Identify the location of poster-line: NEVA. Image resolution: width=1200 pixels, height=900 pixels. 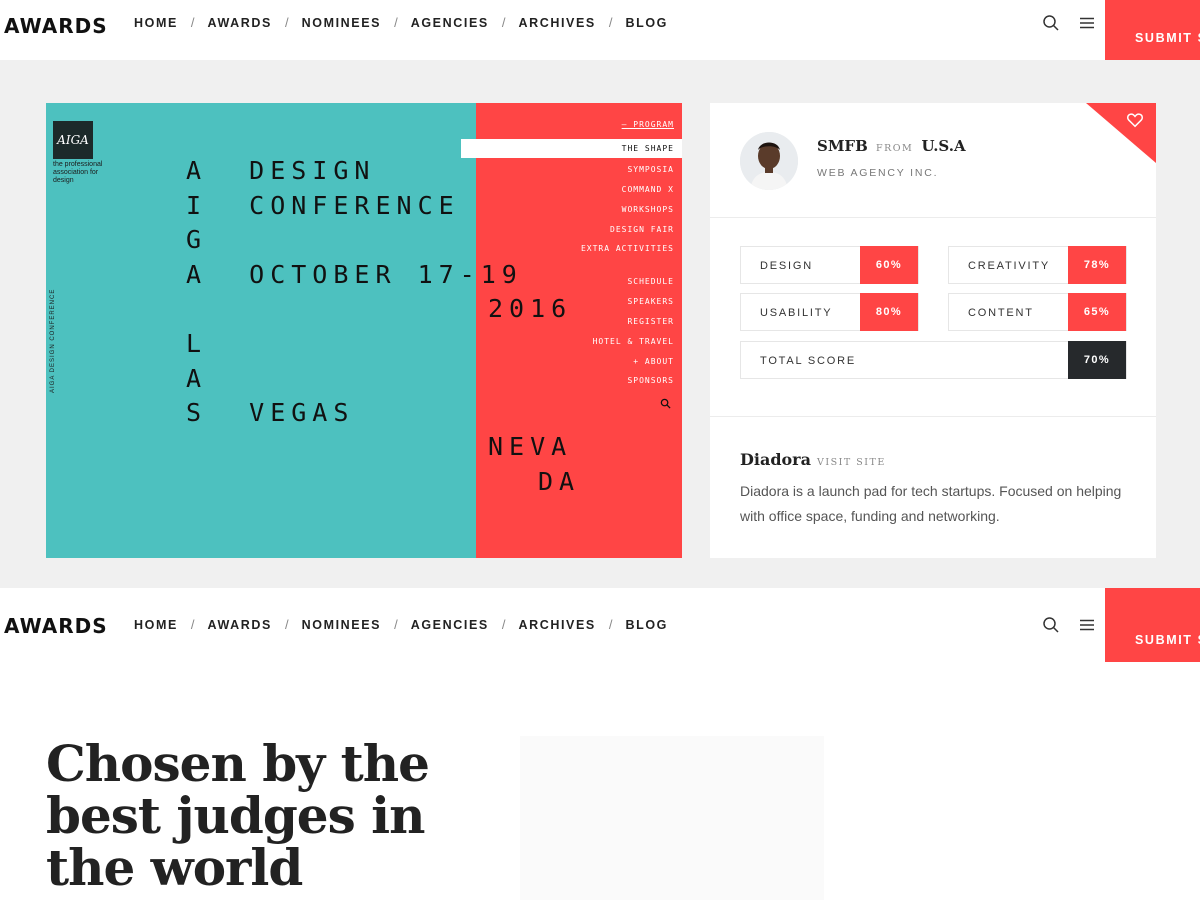
(530, 446).